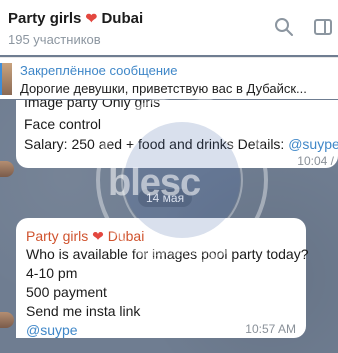 This screenshot has width=338, height=353. I want to click on message-line: 500 payment, so click(66, 292).